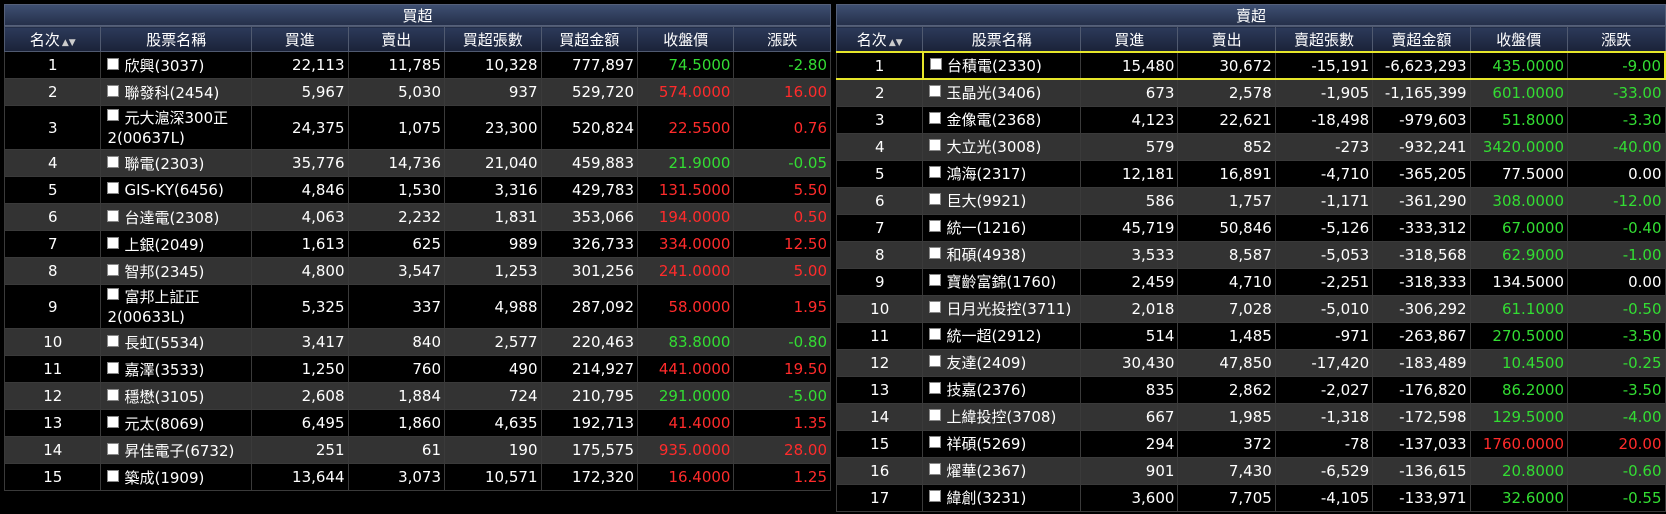 This screenshot has height=514, width=1666. What do you see at coordinates (589, 244) in the screenshot?
I see `net-amount-cell: 326,733` at bounding box center [589, 244].